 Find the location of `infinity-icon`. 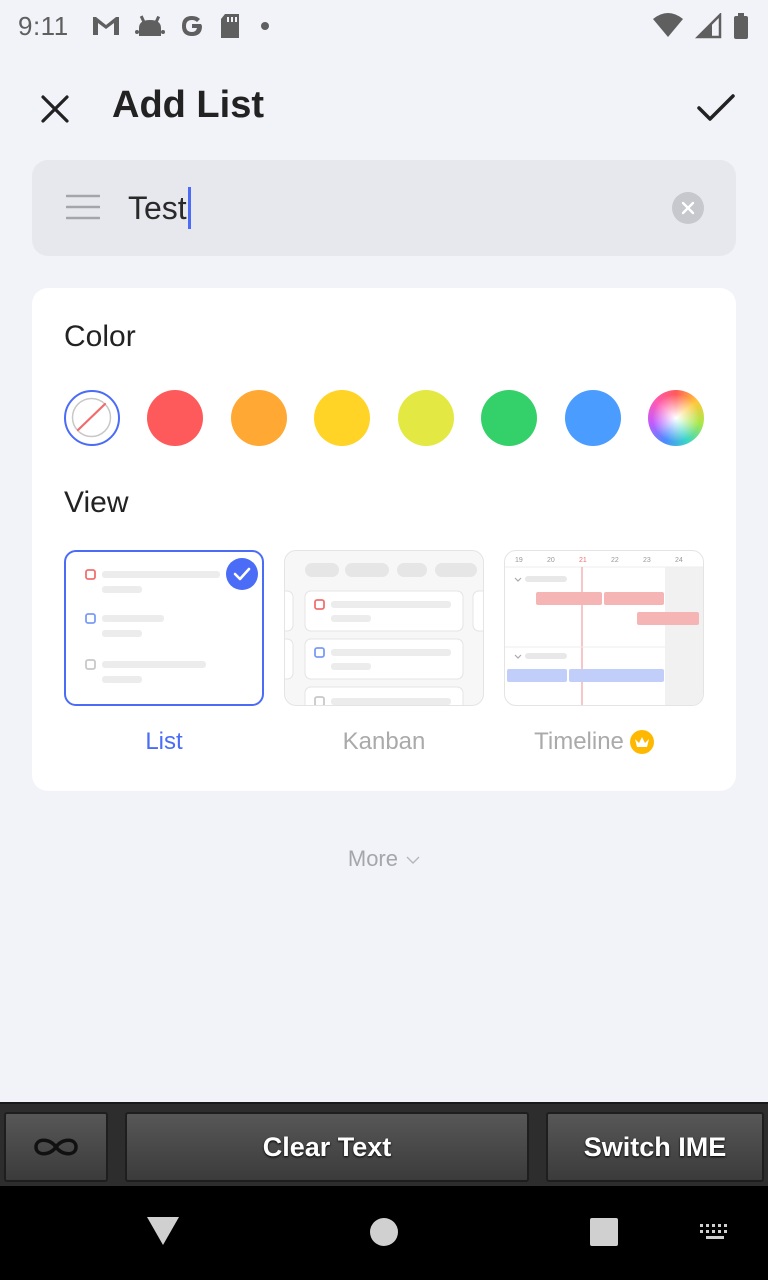

infinity-icon is located at coordinates (56, 1147).